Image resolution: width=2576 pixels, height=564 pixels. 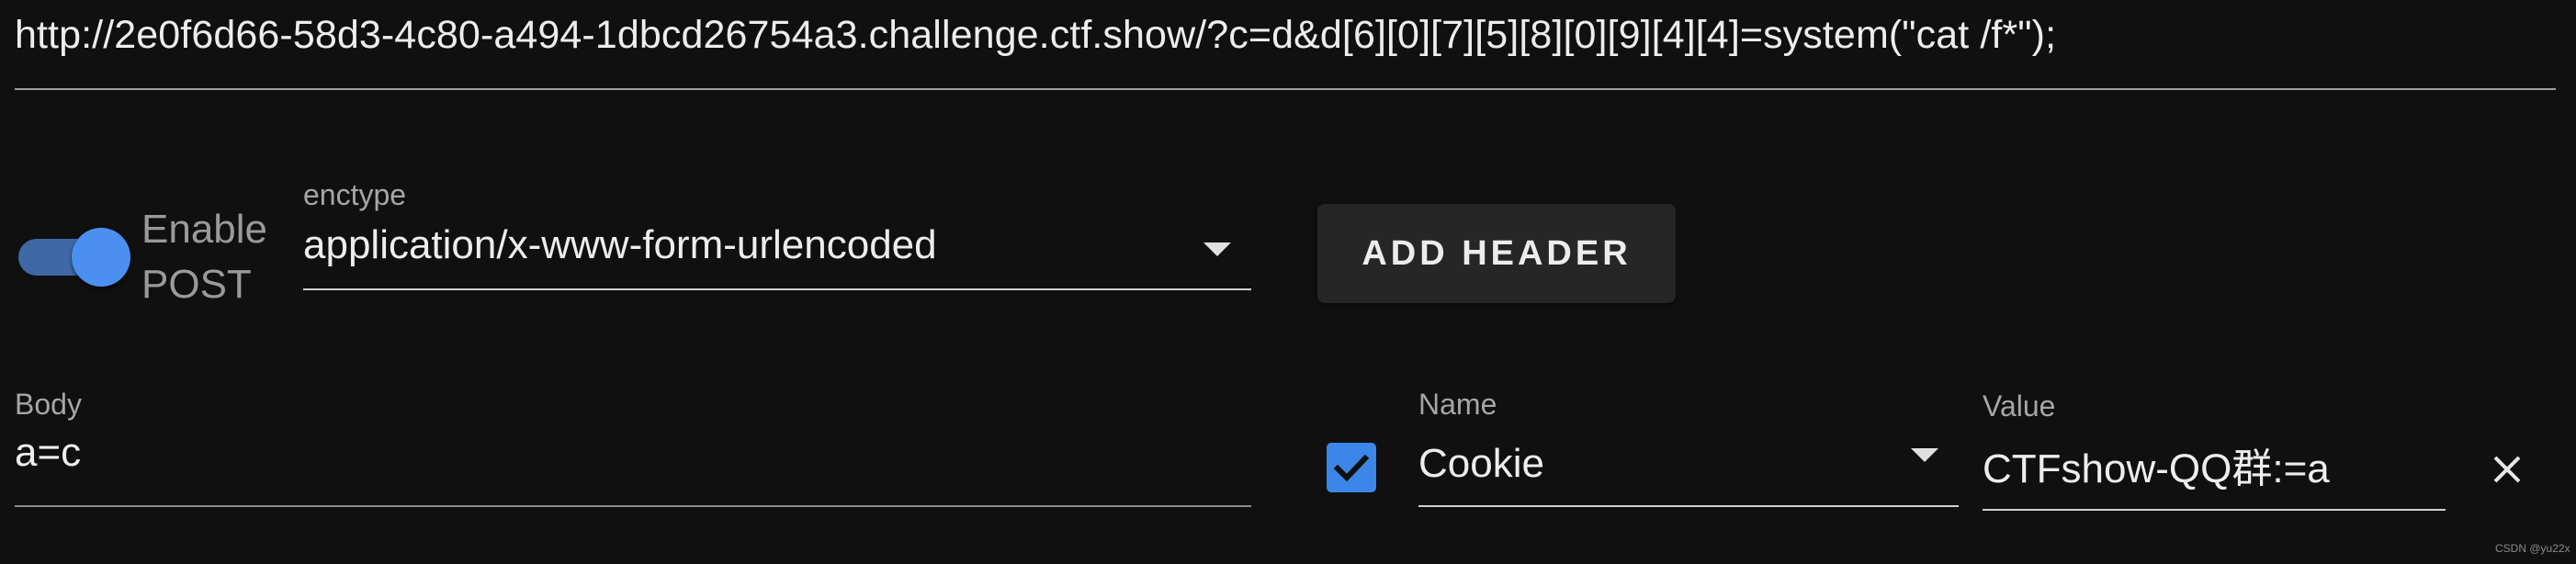 I want to click on checkbox-checked-icon, so click(x=1351, y=468).